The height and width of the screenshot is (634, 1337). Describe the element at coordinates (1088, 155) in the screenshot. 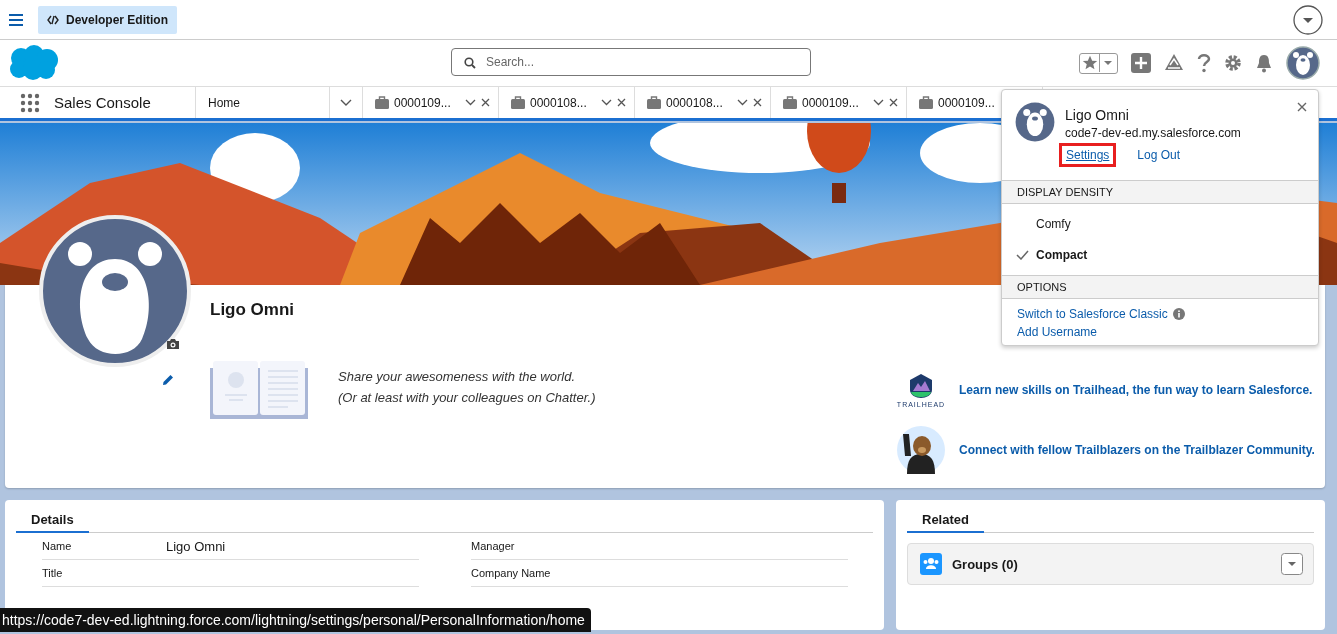

I see `menu-link: Settings` at that location.